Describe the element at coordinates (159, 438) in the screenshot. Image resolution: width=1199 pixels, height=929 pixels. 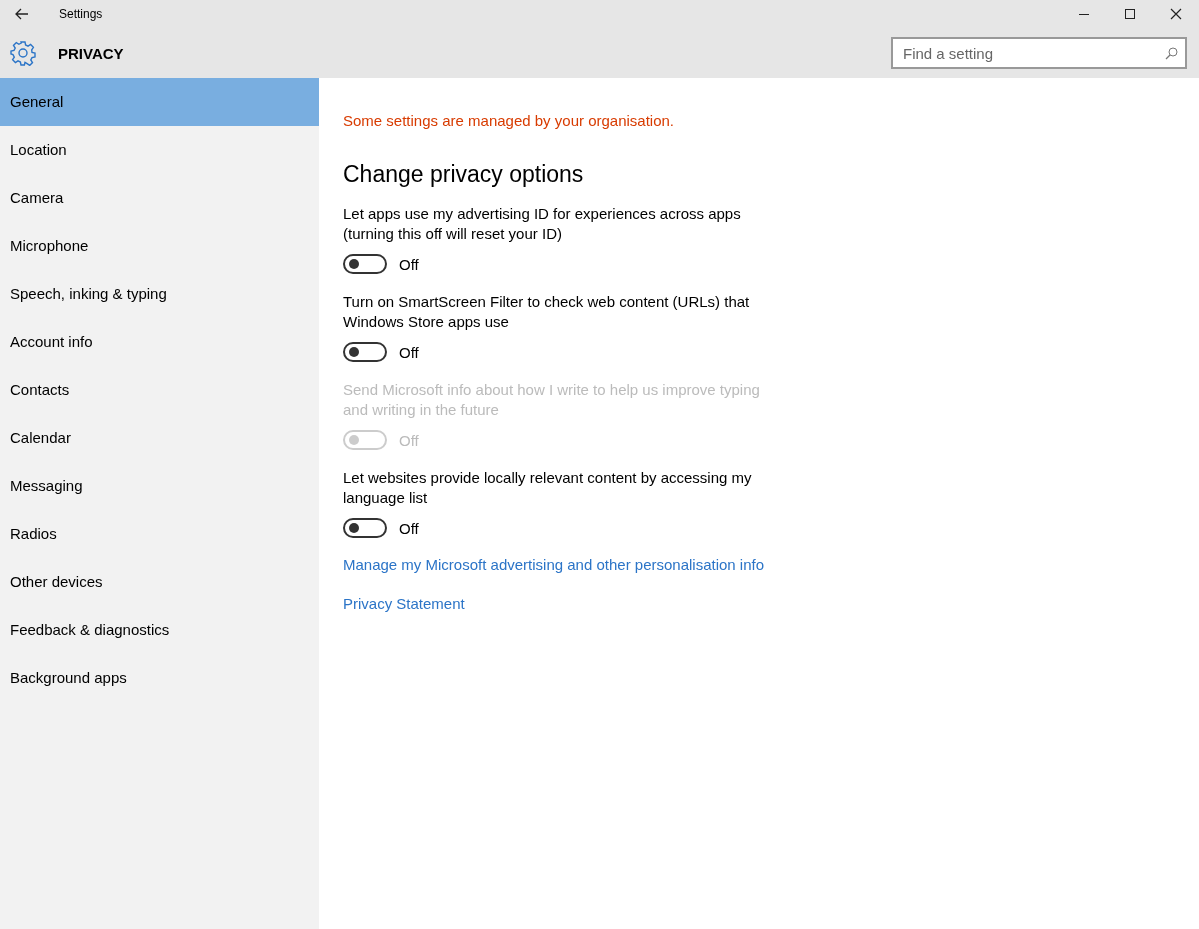
I see `sidebar-item: Calendar` at that location.